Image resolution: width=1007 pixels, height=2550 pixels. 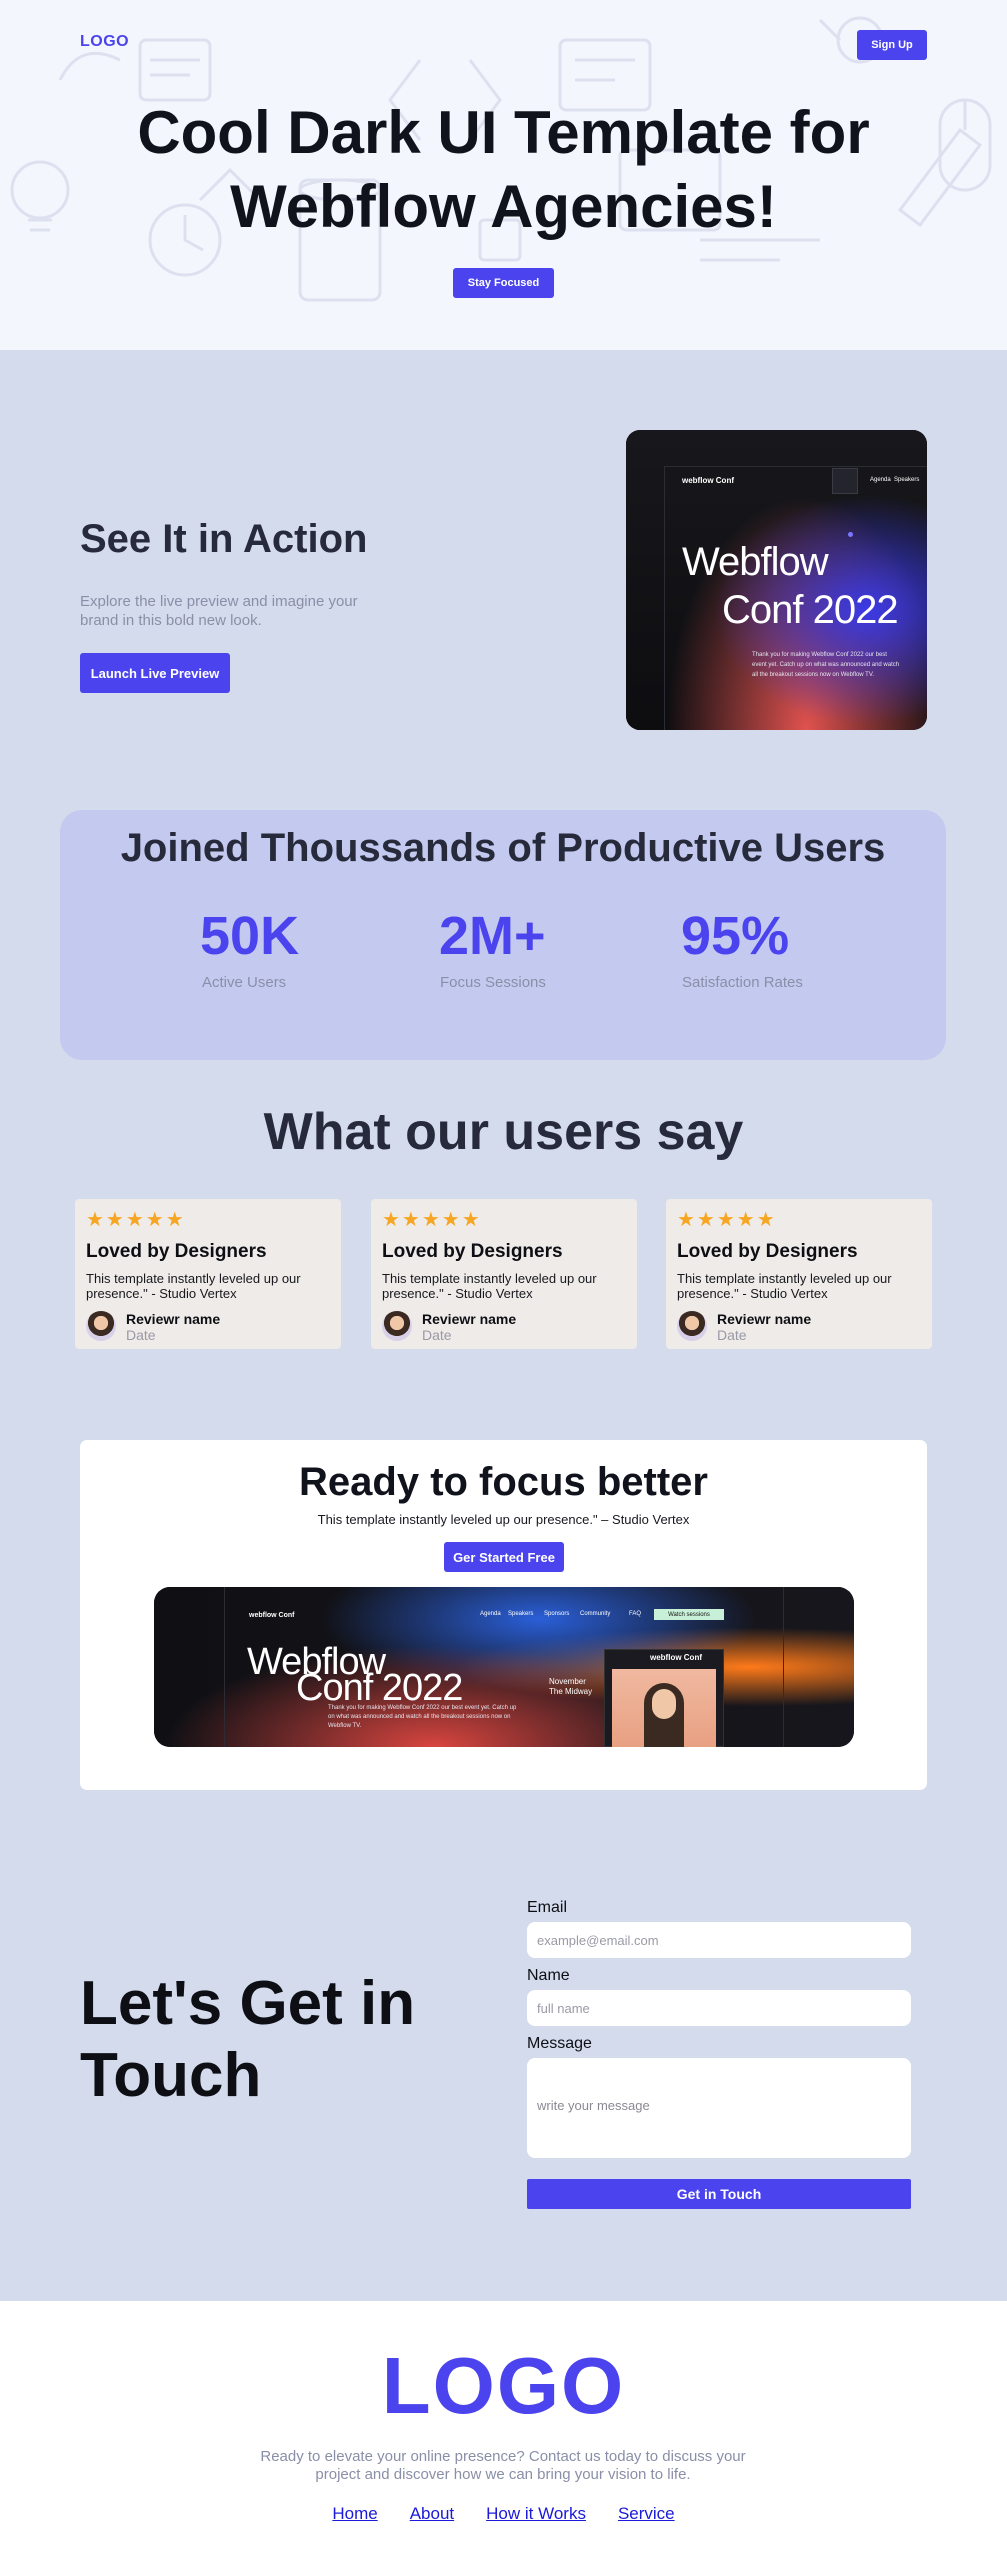 I want to click on email-field, so click(x=719, y=1940).